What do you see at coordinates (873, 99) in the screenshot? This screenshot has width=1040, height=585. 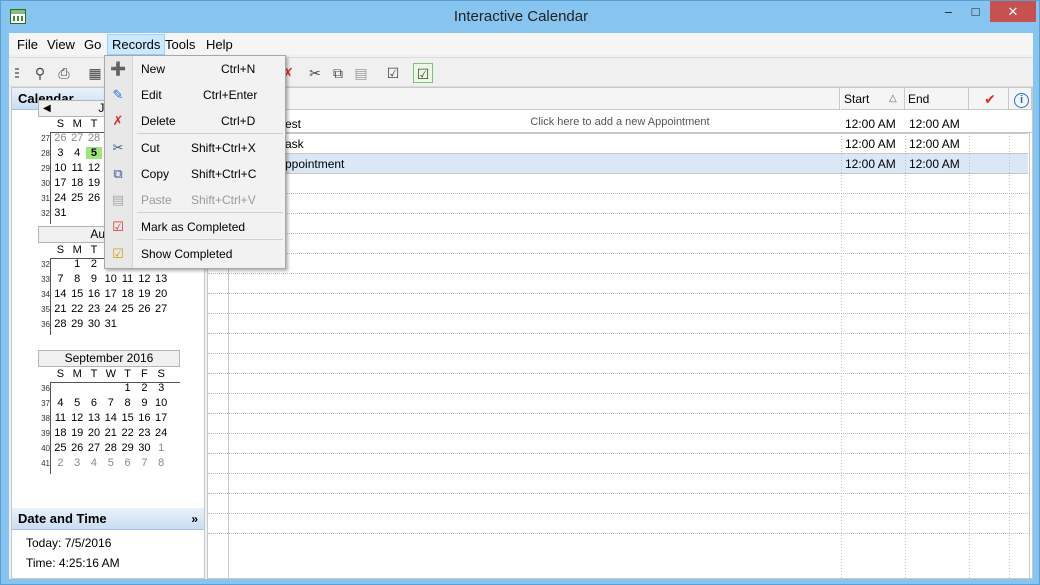 I see `column-start: Start △` at bounding box center [873, 99].